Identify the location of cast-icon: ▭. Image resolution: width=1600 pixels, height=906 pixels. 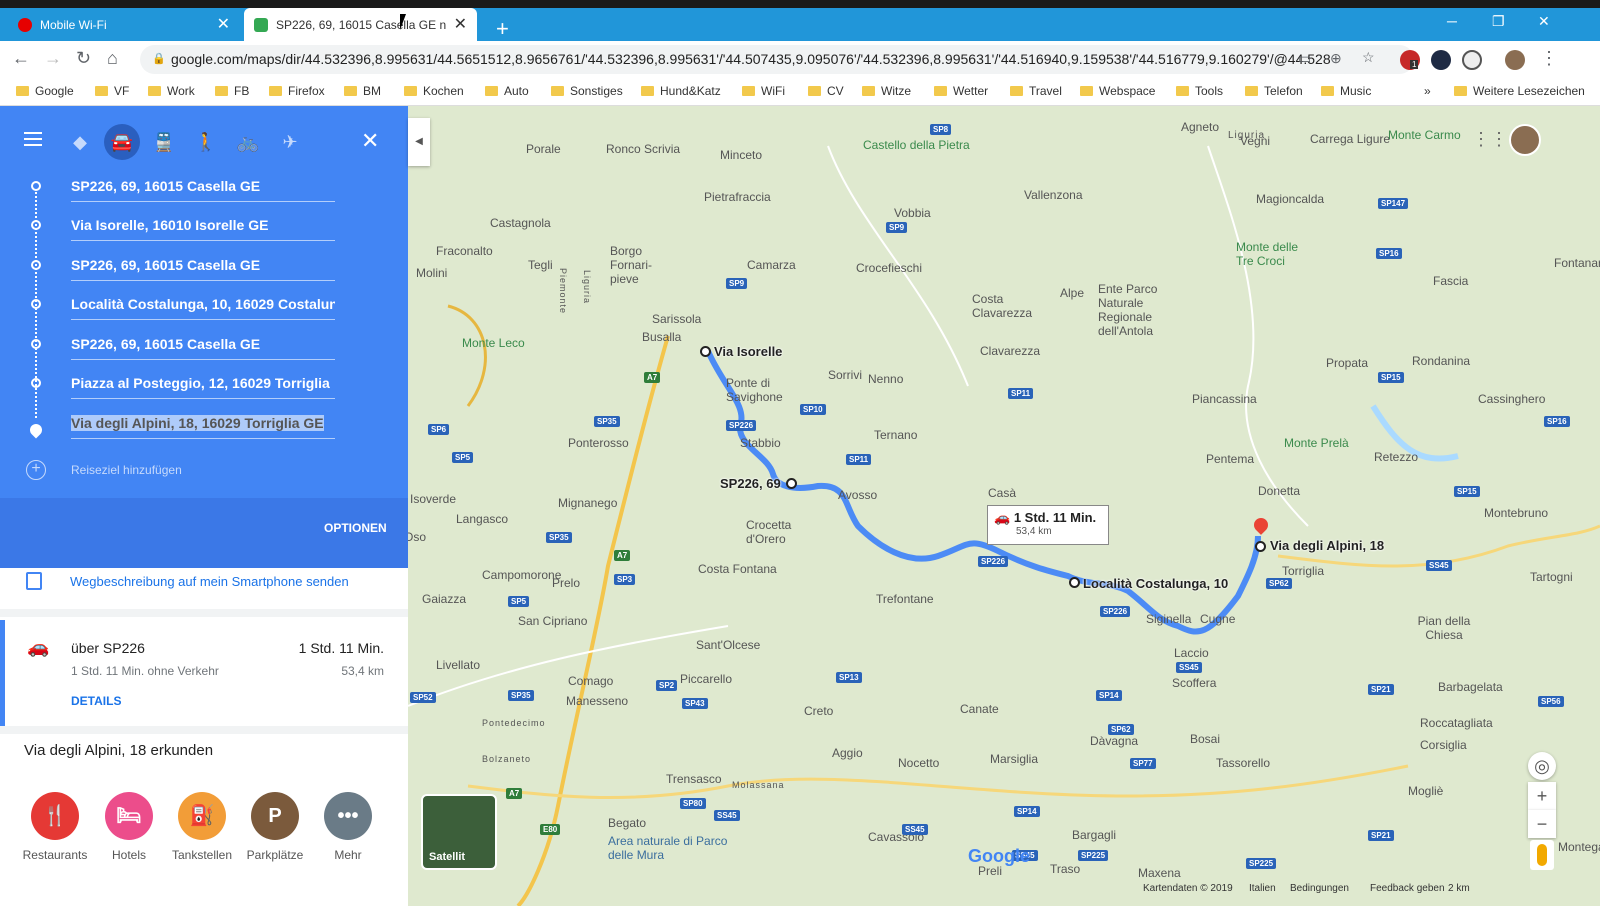
(1304, 58).